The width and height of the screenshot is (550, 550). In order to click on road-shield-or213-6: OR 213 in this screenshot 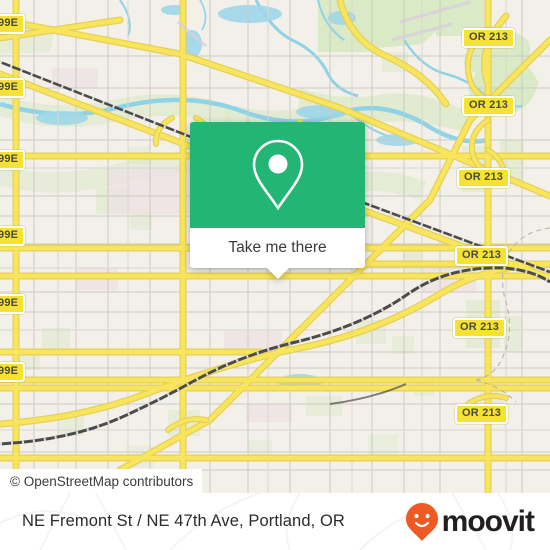, I will do `click(482, 414)`.